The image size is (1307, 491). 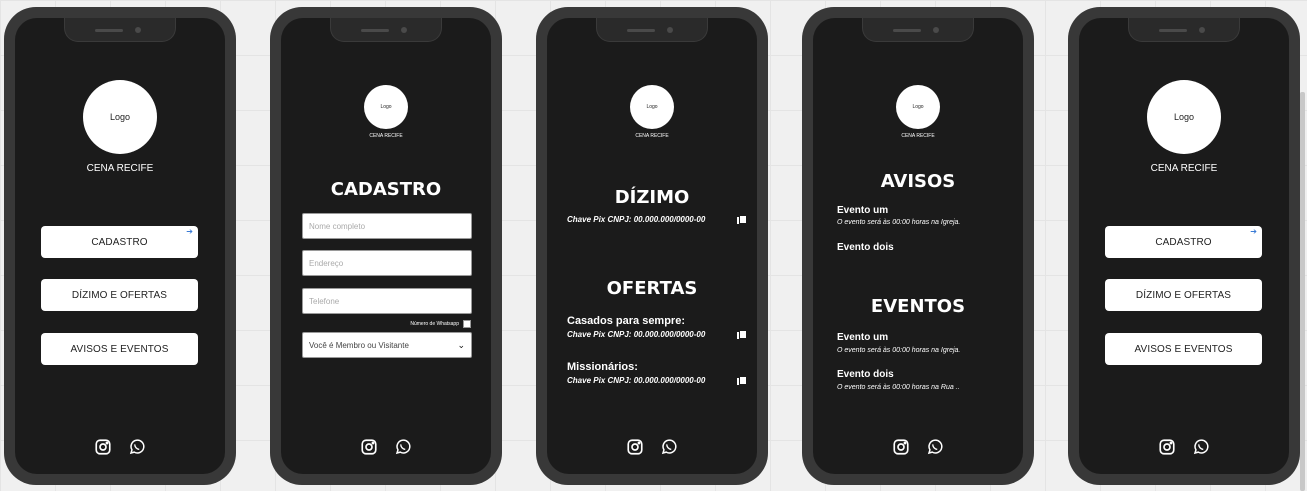 I want to click on phone-input: Telefone, so click(x=387, y=301).